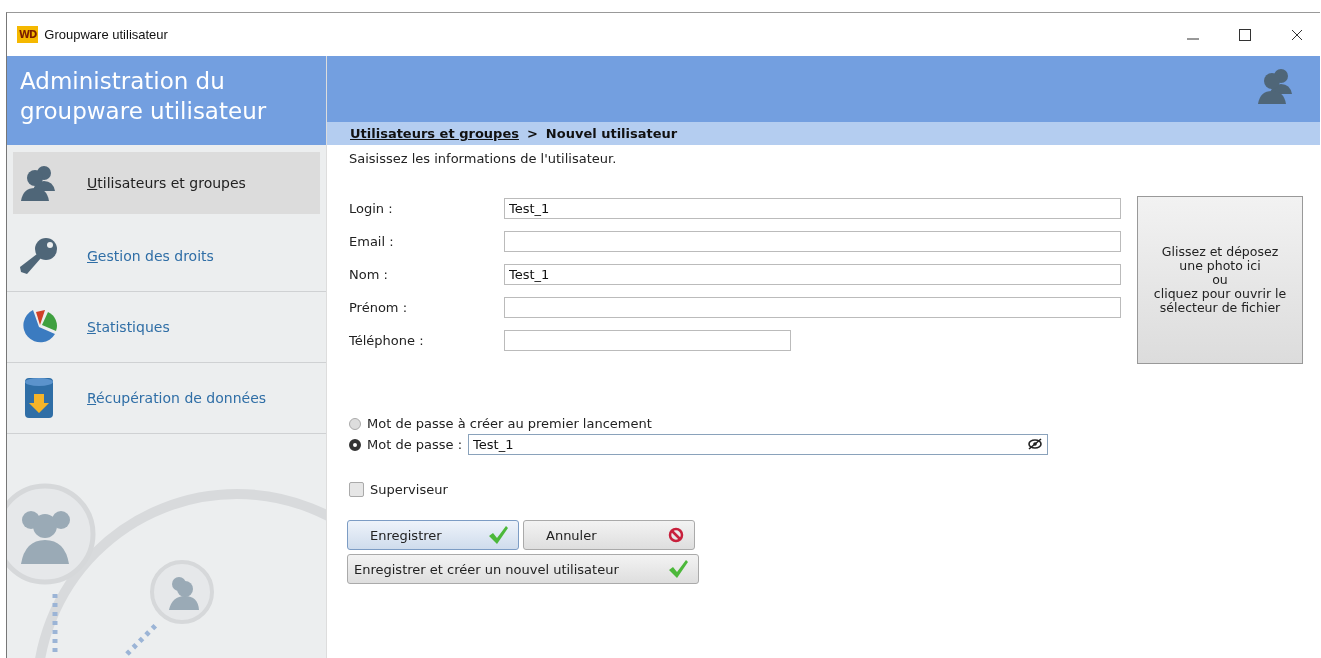  Describe the element at coordinates (1297, 34) in the screenshot. I see `close-icon` at that location.